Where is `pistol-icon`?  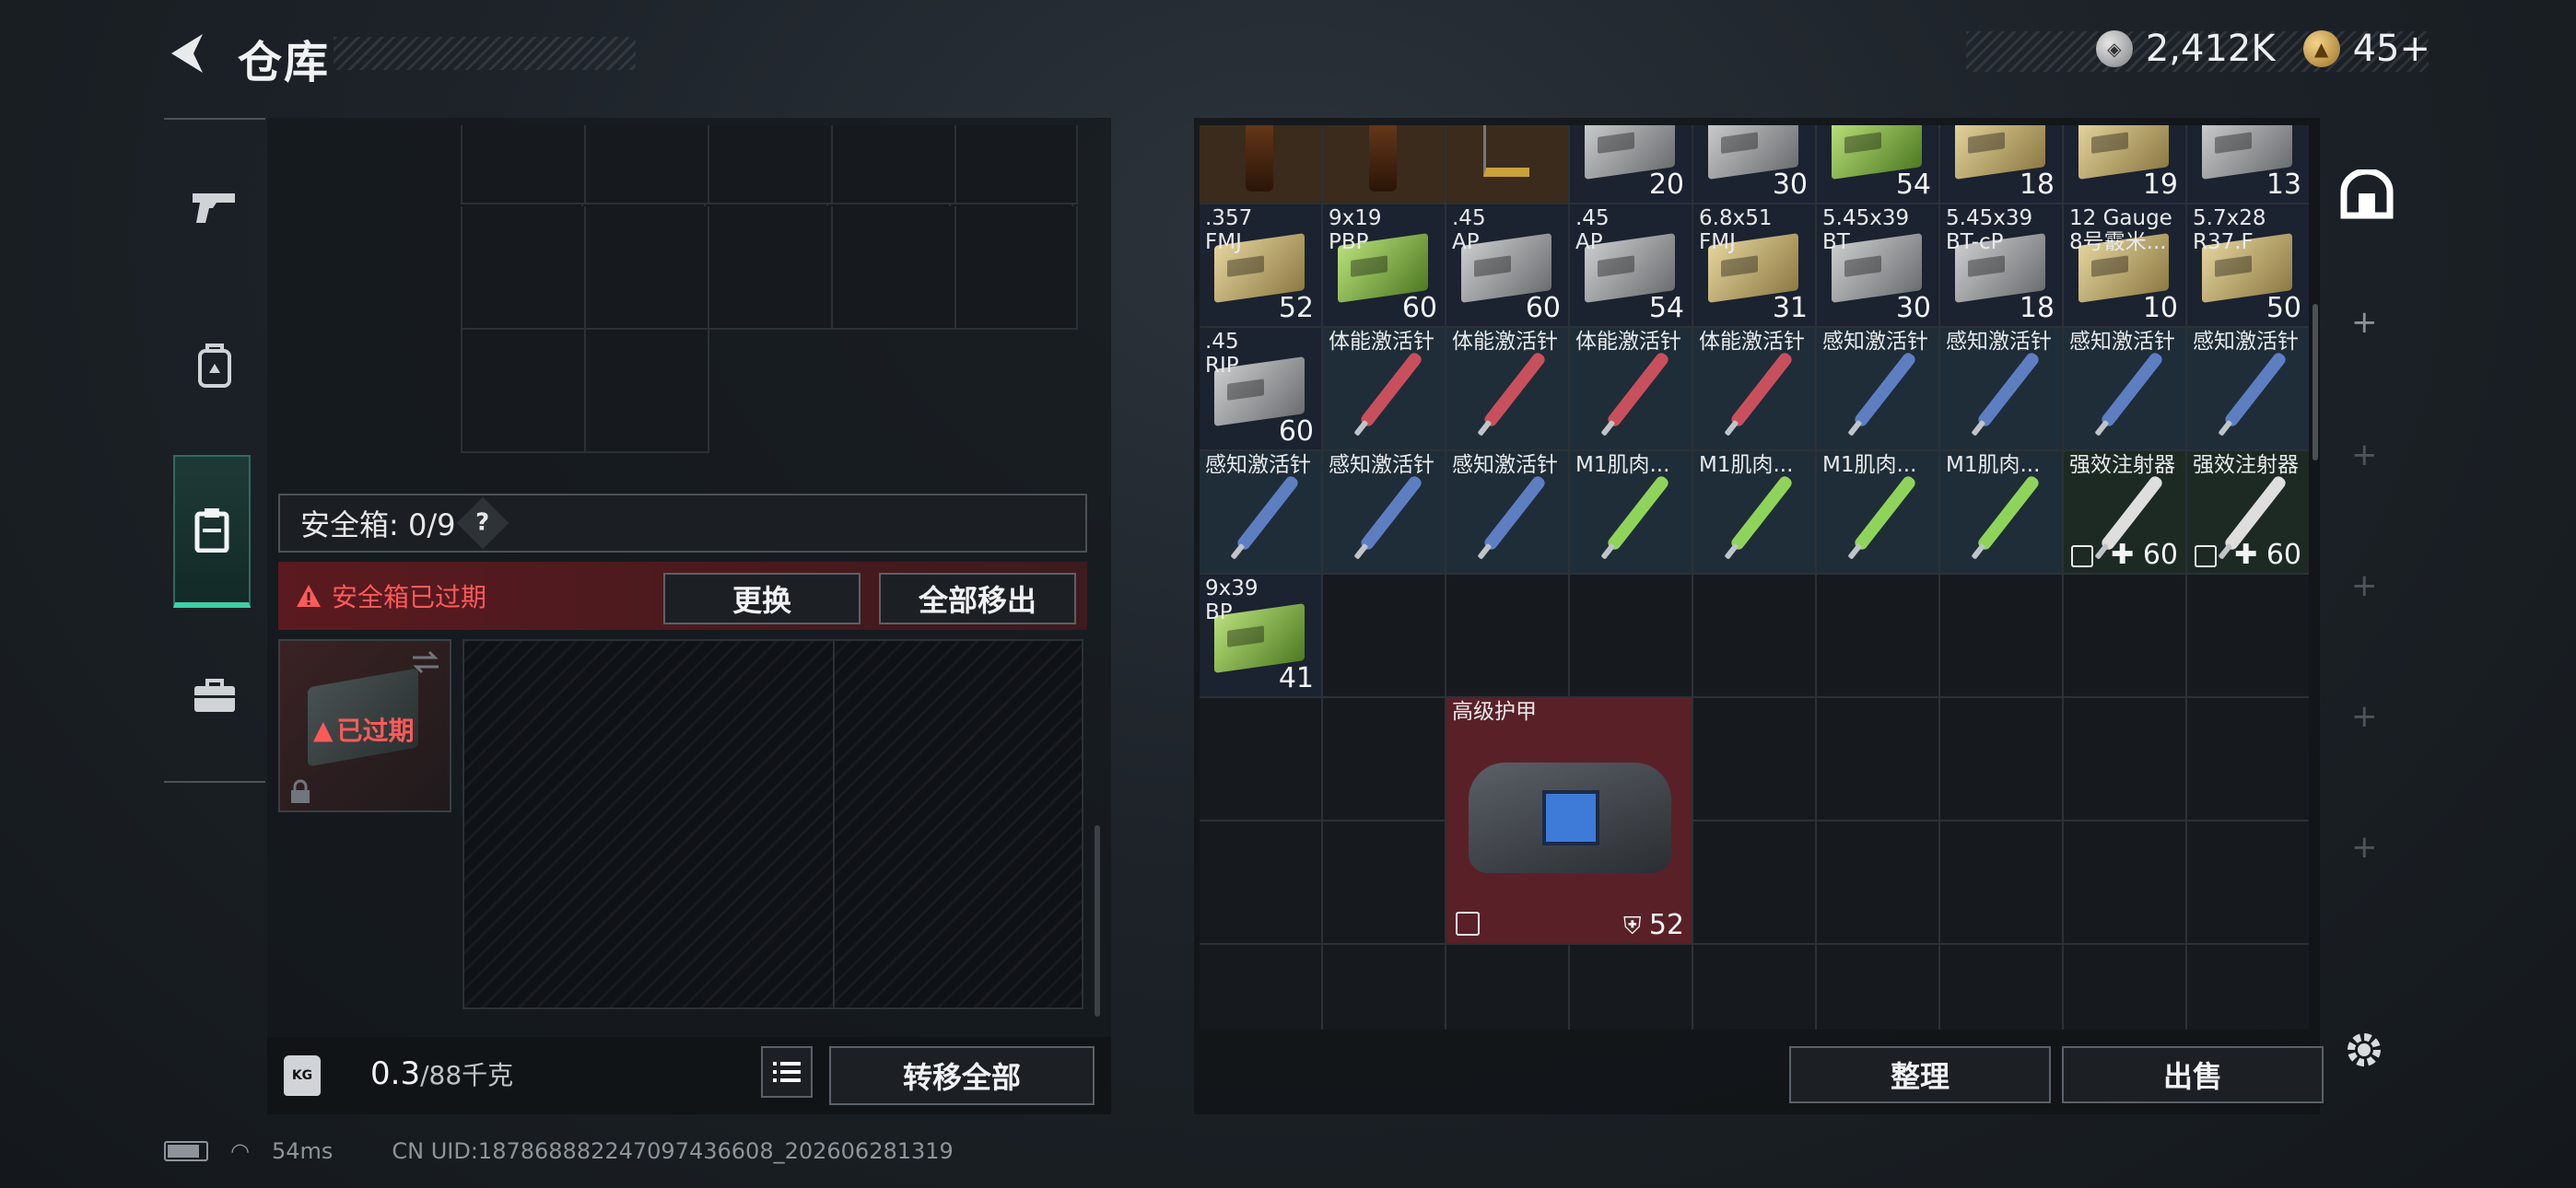
pistol-icon is located at coordinates (214, 208).